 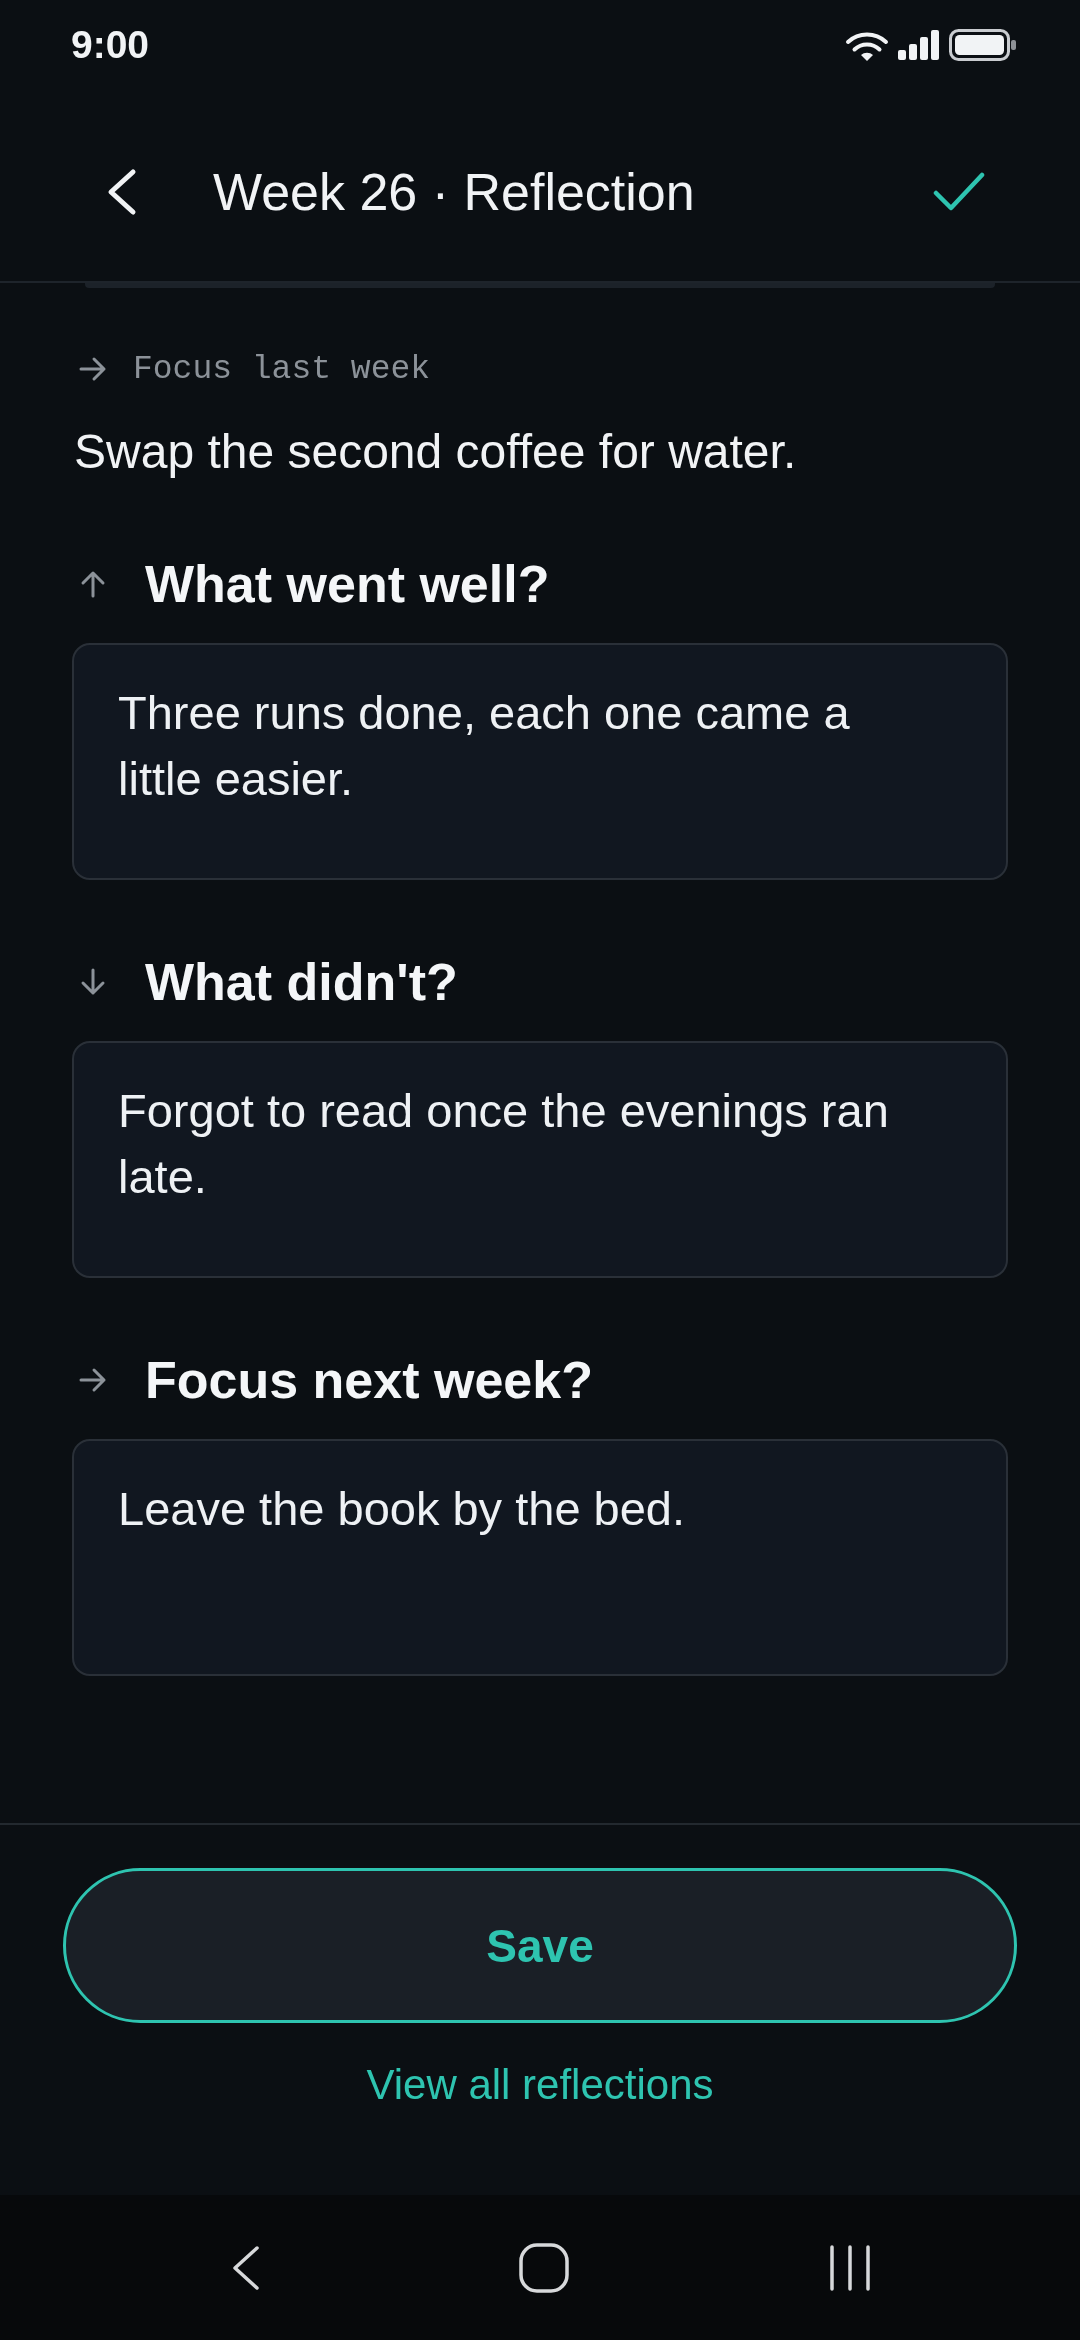 What do you see at coordinates (850, 2267) in the screenshot?
I see `recents-icon` at bounding box center [850, 2267].